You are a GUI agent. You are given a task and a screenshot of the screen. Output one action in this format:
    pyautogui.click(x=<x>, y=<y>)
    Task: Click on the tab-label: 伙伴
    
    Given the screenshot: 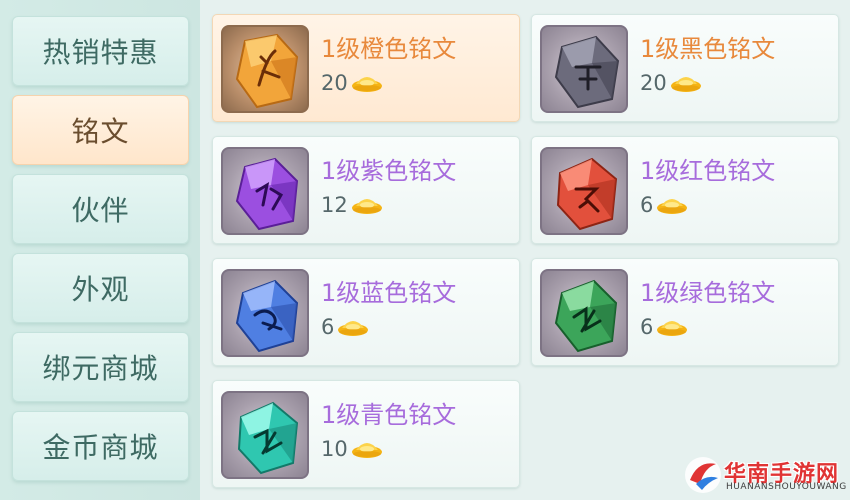 What is the action you would take?
    pyautogui.click(x=100, y=210)
    